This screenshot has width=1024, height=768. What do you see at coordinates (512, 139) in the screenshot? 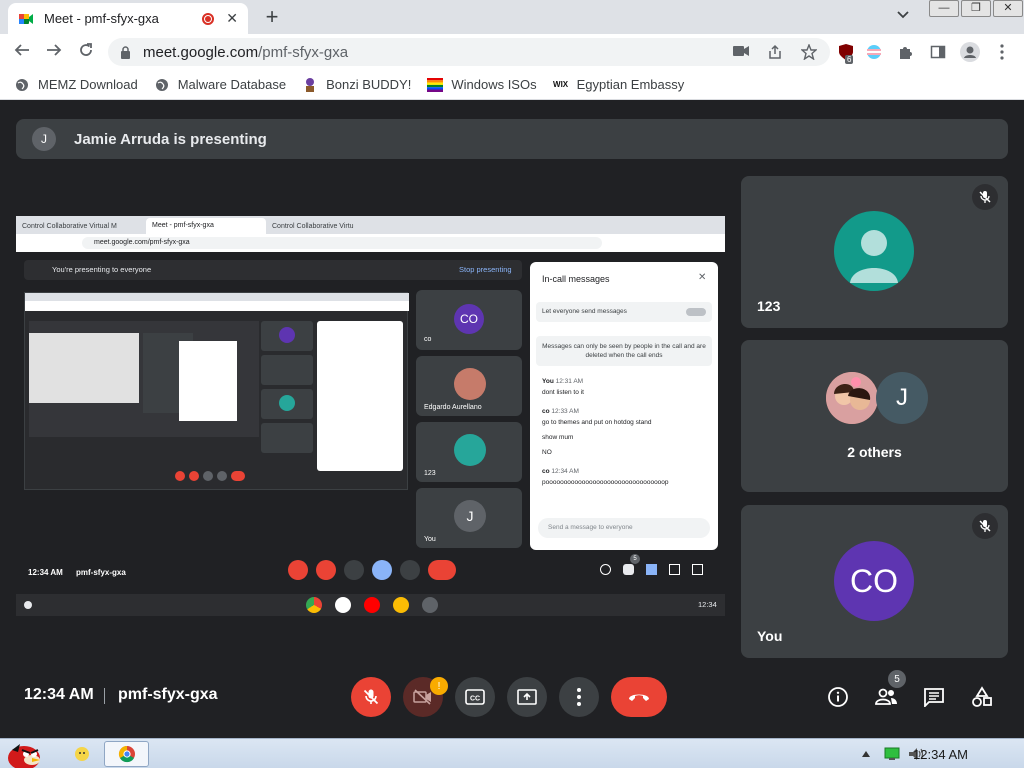
I see `presenting-banner: J Jamie Arruda is presenting` at bounding box center [512, 139].